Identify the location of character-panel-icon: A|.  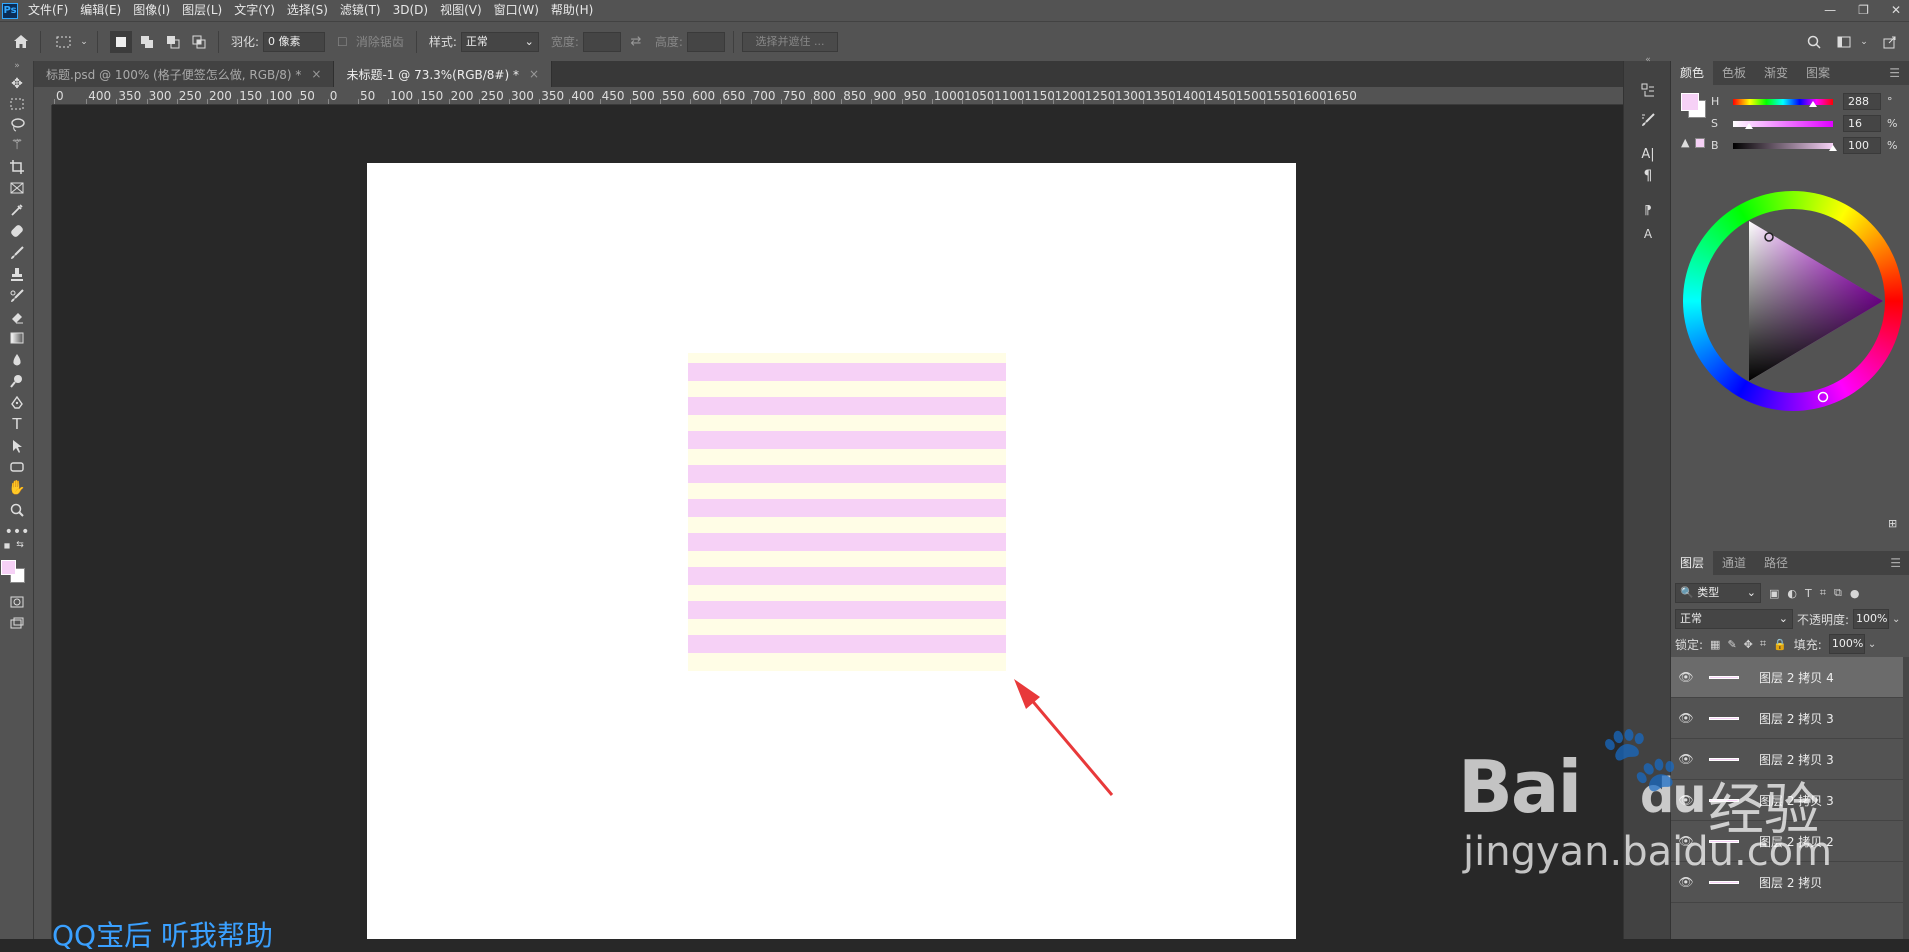
(1648, 154).